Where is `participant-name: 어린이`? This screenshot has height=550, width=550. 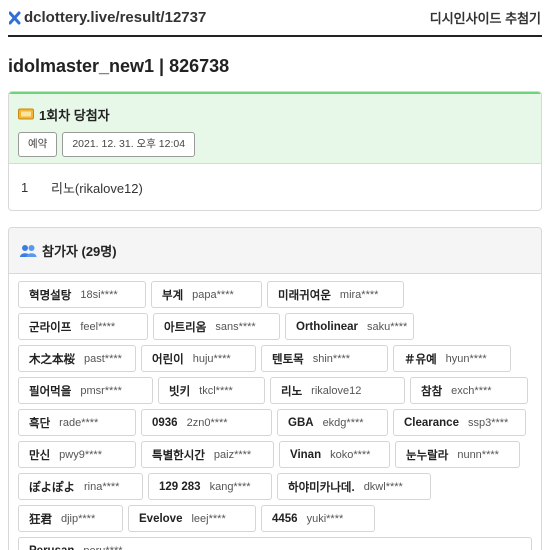 participant-name: 어린이 is located at coordinates (168, 359).